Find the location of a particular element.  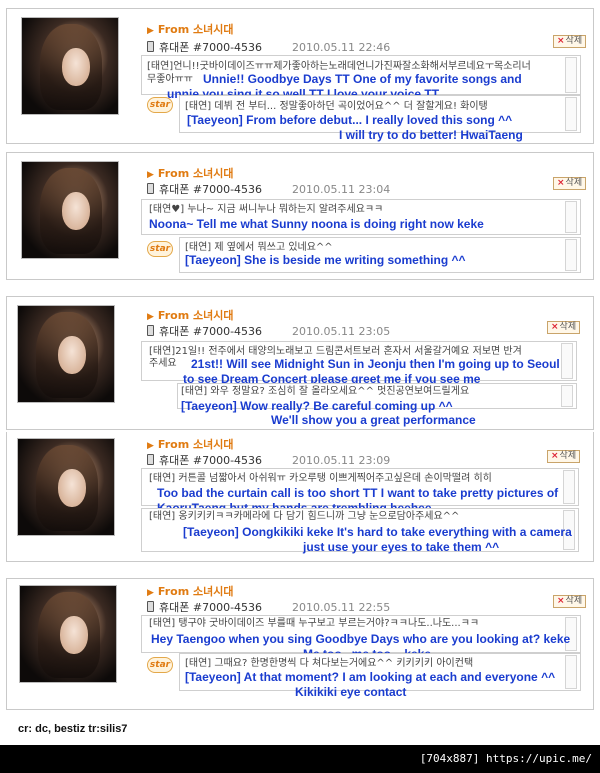

reply-translation: Kikikiki eye contact is located at coordinates (351, 692).